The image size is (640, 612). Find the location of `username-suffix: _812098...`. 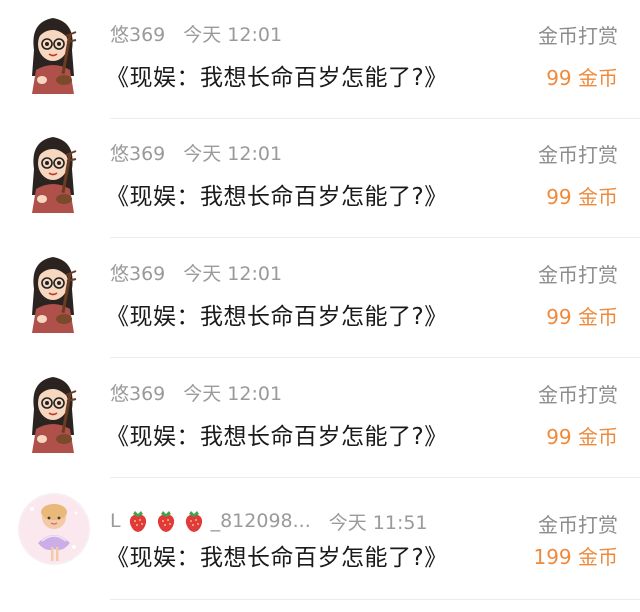

username-suffix: _812098... is located at coordinates (260, 521).